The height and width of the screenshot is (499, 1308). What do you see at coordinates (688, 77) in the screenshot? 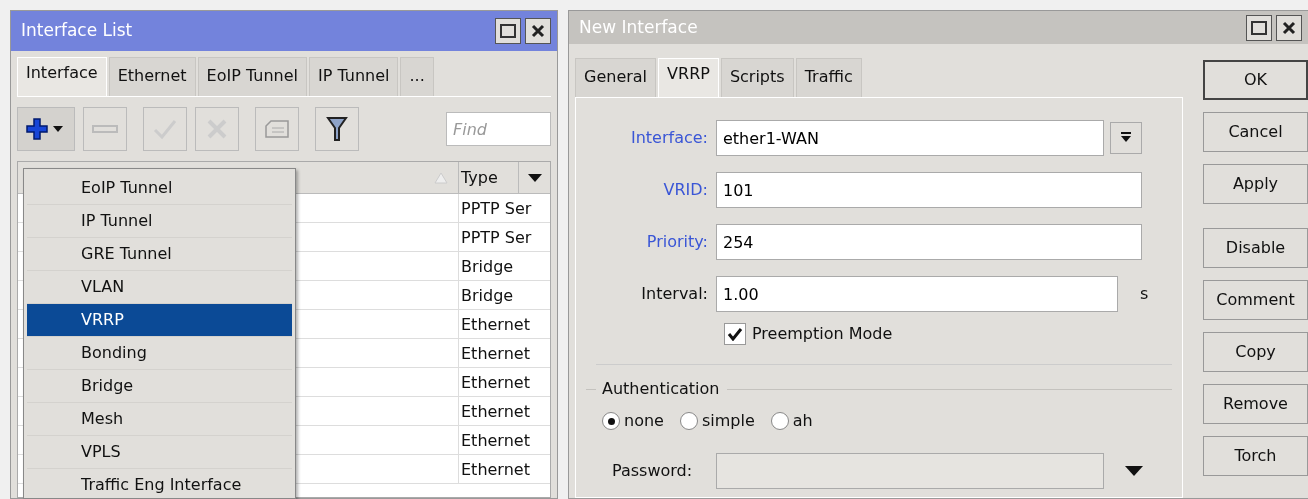
I see `tab: VRRP` at bounding box center [688, 77].